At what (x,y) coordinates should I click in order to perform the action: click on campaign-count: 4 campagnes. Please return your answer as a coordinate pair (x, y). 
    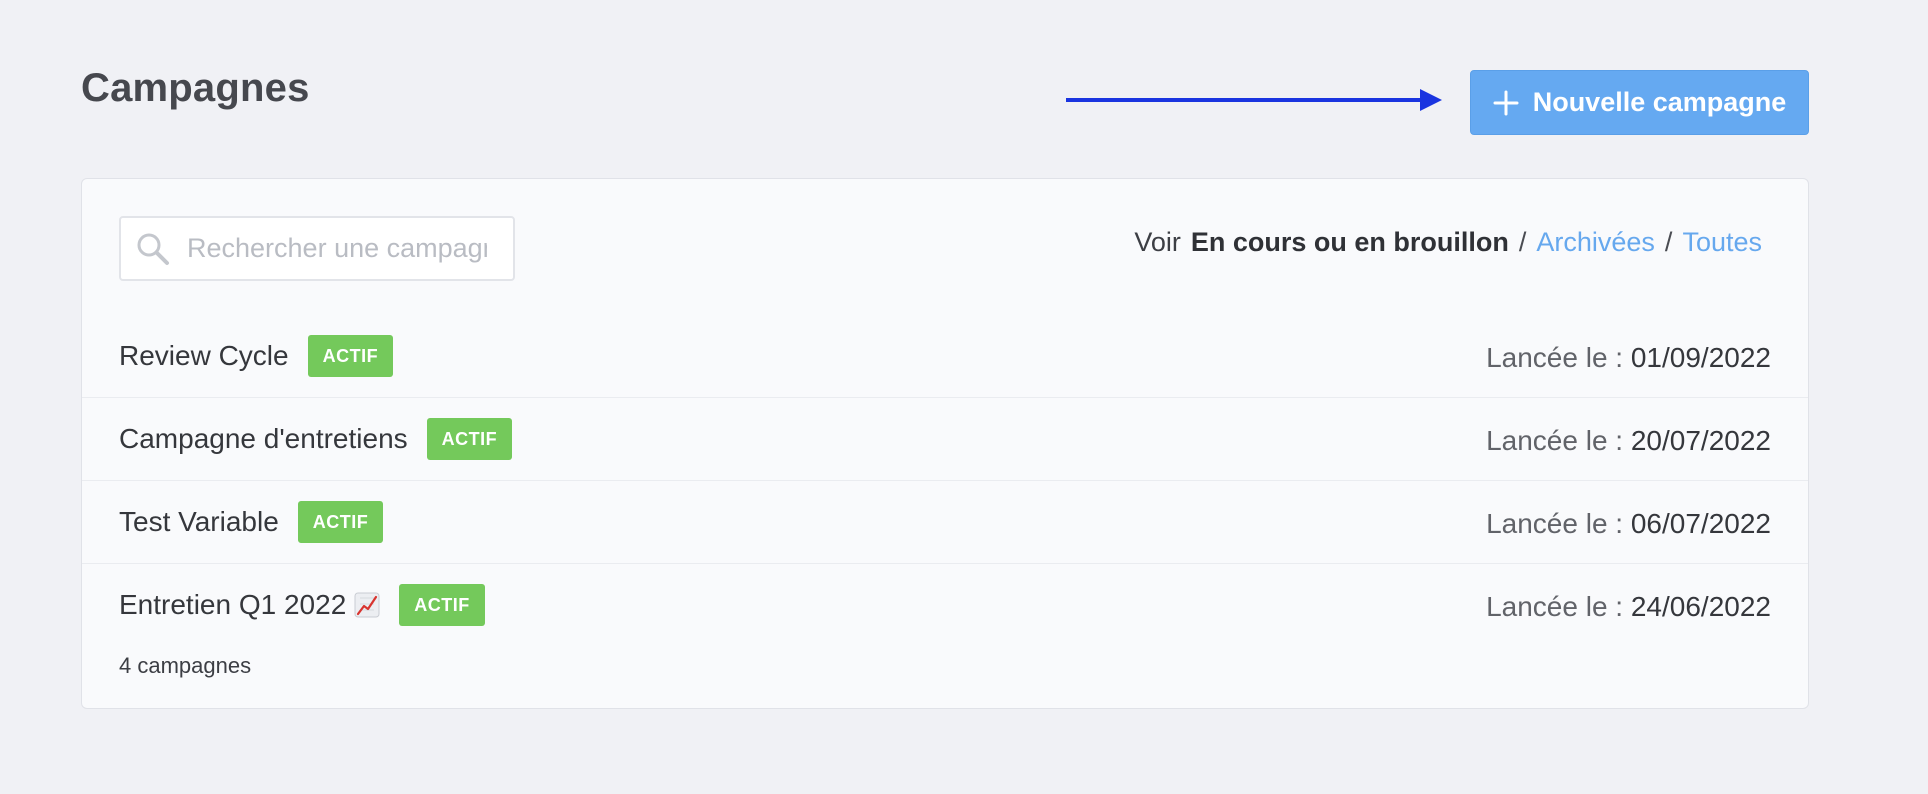
    Looking at the image, I should click on (185, 665).